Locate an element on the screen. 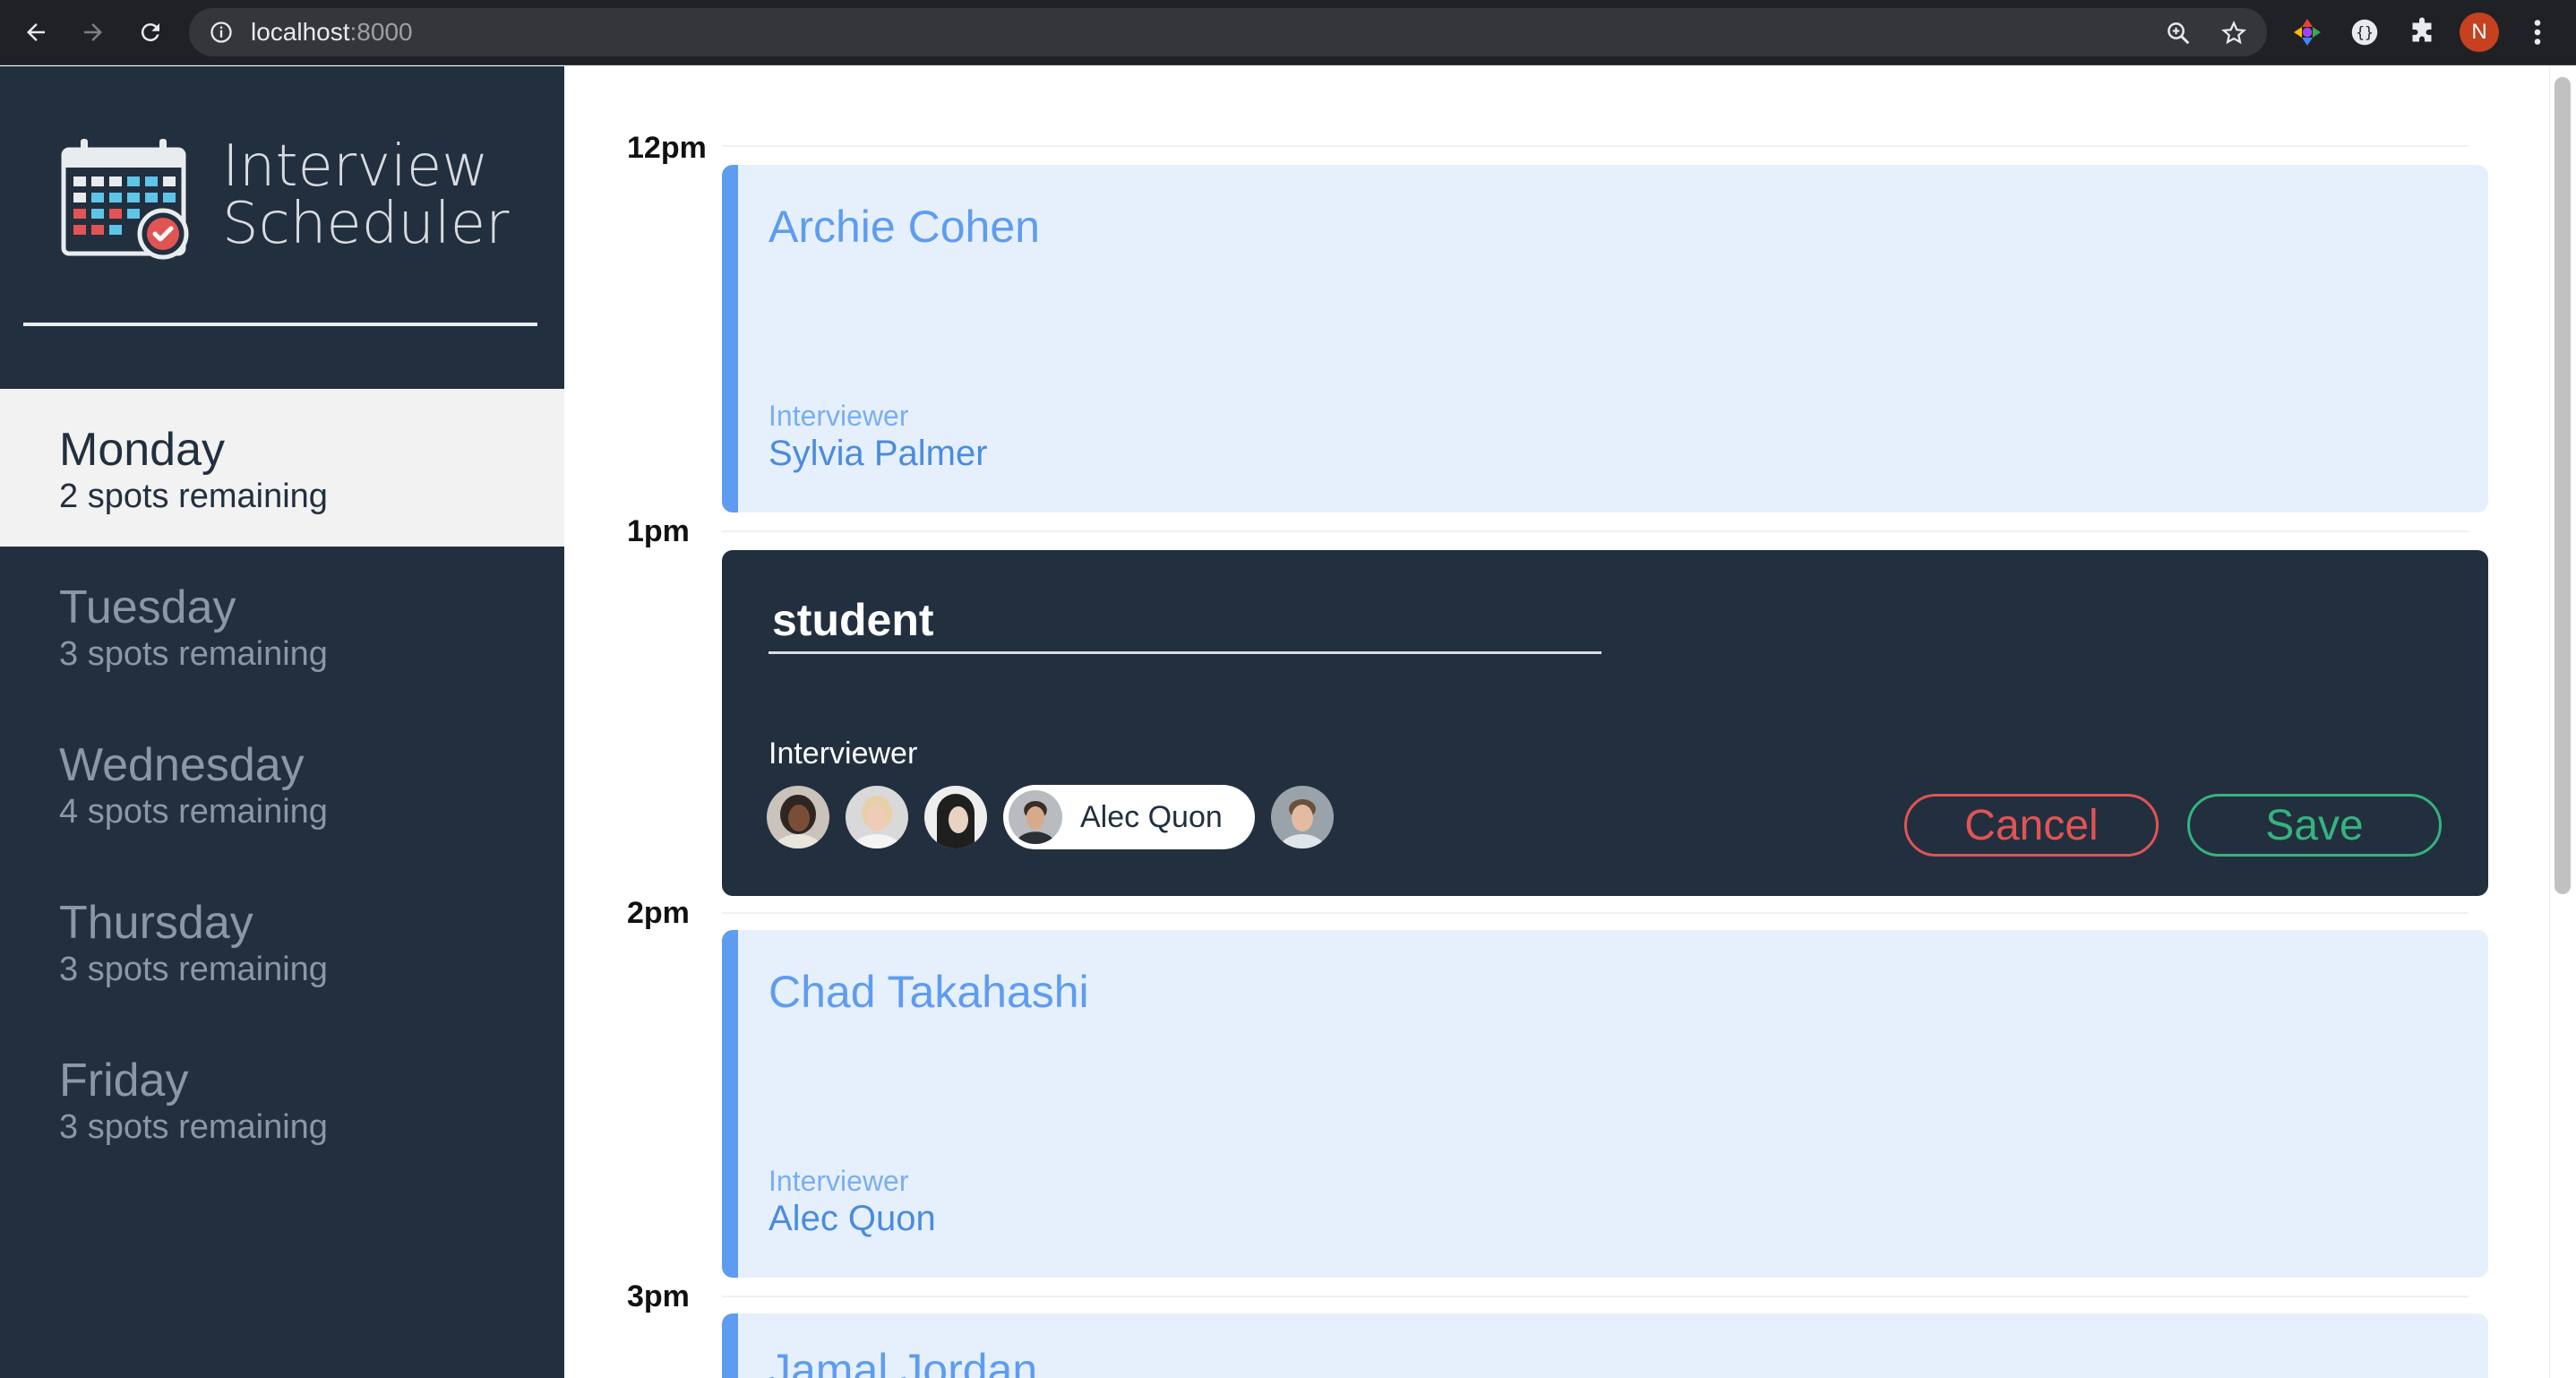 This screenshot has height=1378, width=2576. arrow-right-icon is located at coordinates (93, 32).